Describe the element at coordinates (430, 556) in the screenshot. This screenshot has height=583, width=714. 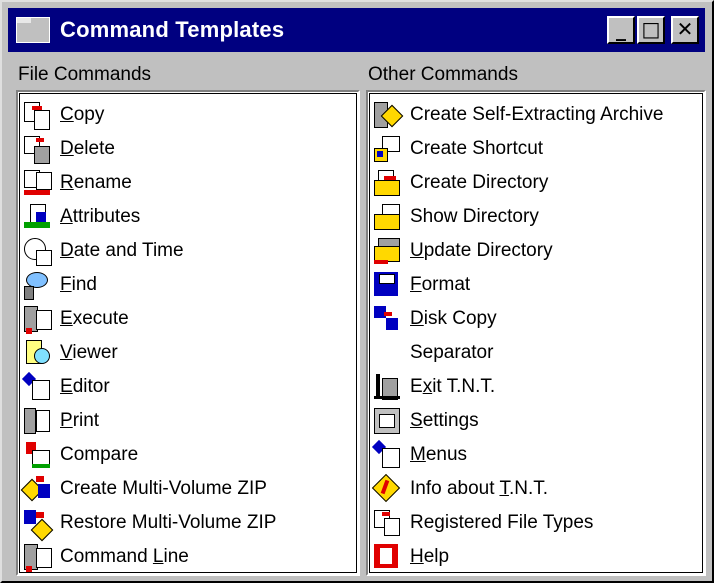
I see `other-command-item-label: Help` at that location.